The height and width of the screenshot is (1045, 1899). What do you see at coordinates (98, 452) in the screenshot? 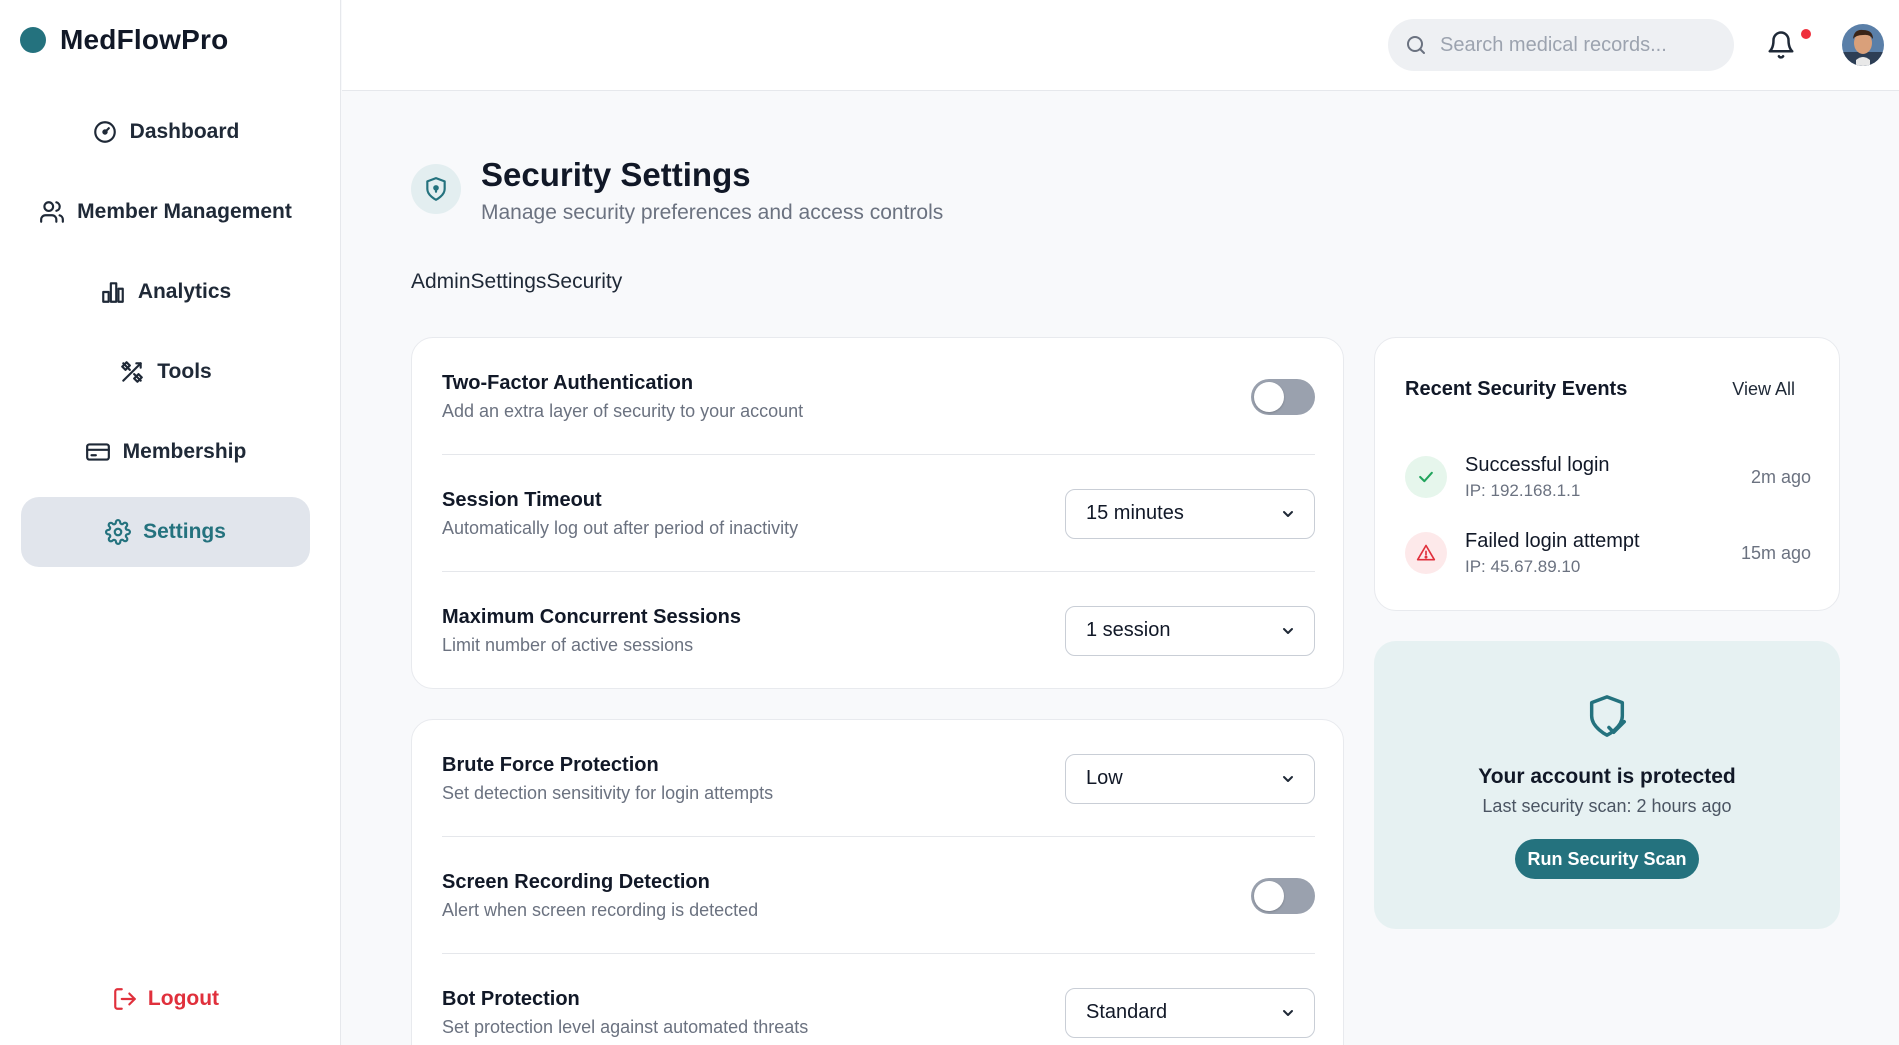
I see `card-icon` at bounding box center [98, 452].